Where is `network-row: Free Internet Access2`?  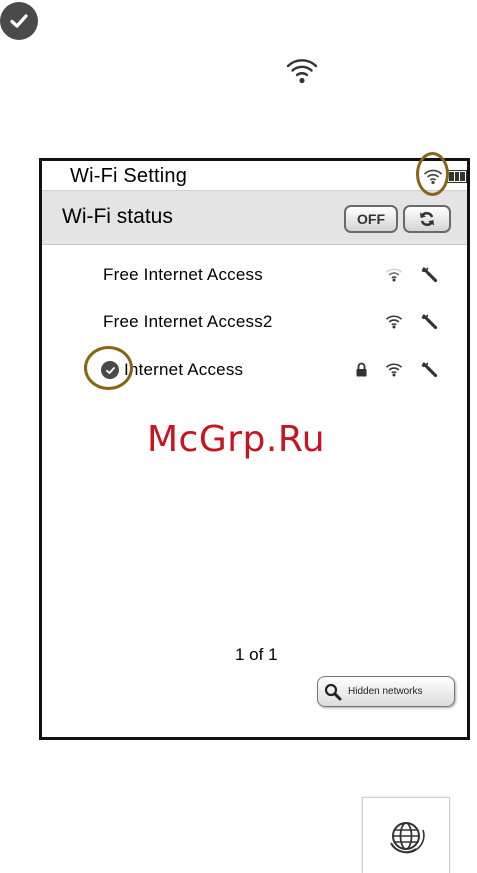
network-row: Free Internet Access2 is located at coordinates (254, 322).